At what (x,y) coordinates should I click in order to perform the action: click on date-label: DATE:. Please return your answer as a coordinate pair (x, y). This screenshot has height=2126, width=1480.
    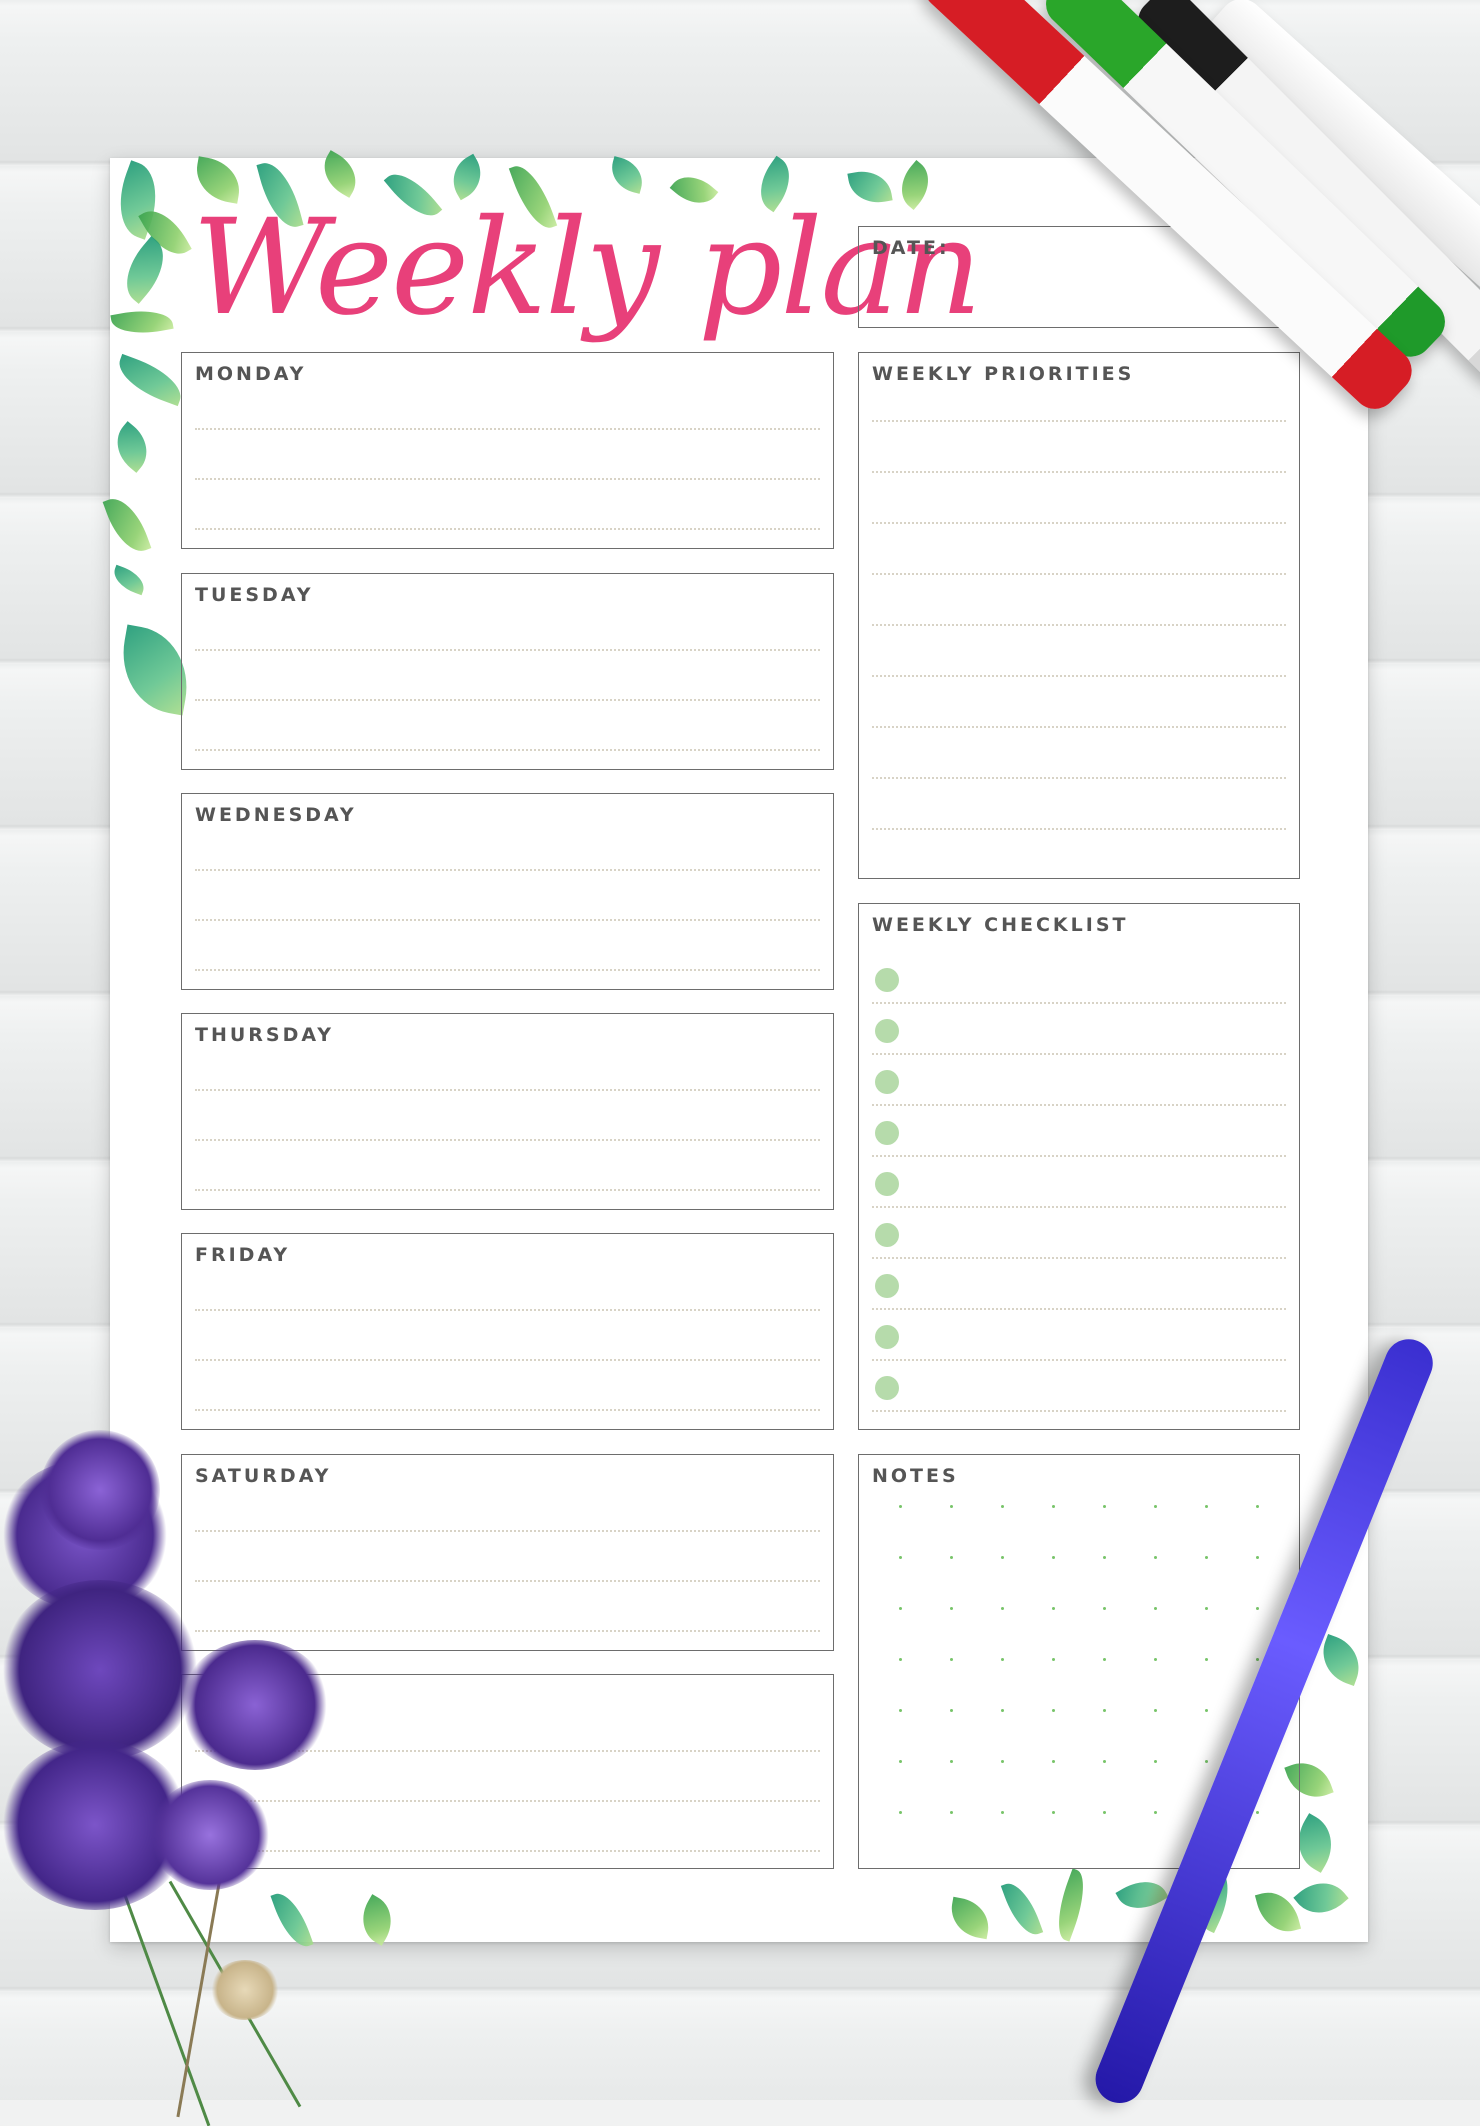
    Looking at the image, I should click on (911, 248).